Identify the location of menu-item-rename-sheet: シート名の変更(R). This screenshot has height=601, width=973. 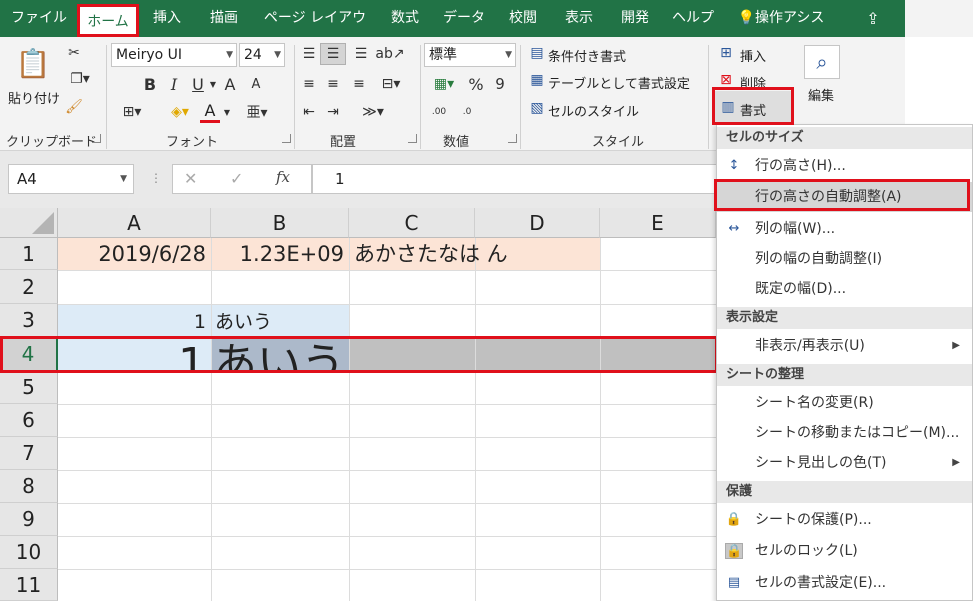
(844, 403).